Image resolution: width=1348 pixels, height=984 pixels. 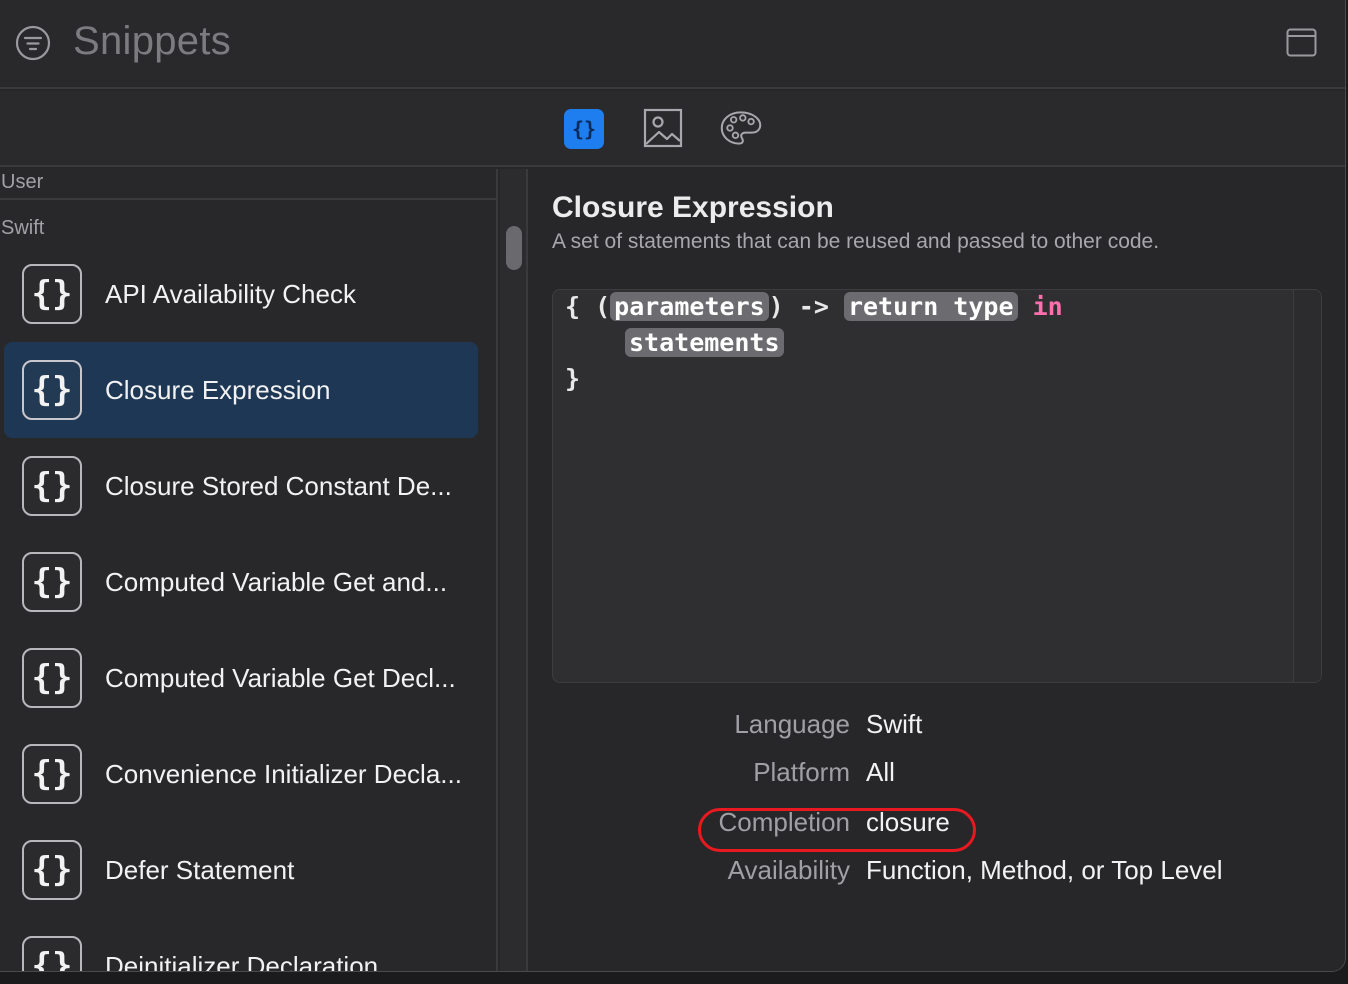 I want to click on meta-platform-label: Platform, so click(x=801, y=772).